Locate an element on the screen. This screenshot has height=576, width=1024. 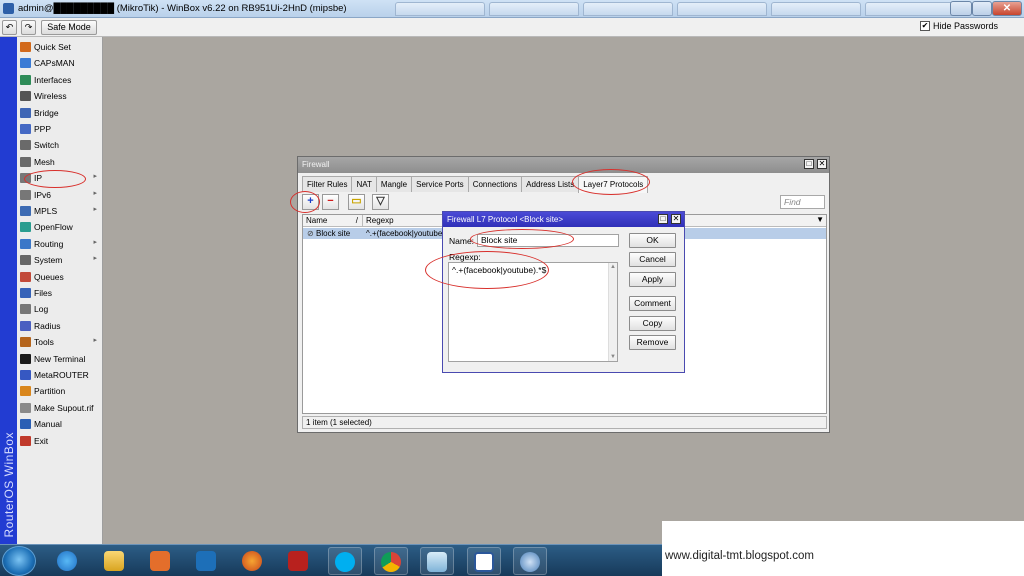
firewall-restore-button: □ is located at coordinates (809, 164).